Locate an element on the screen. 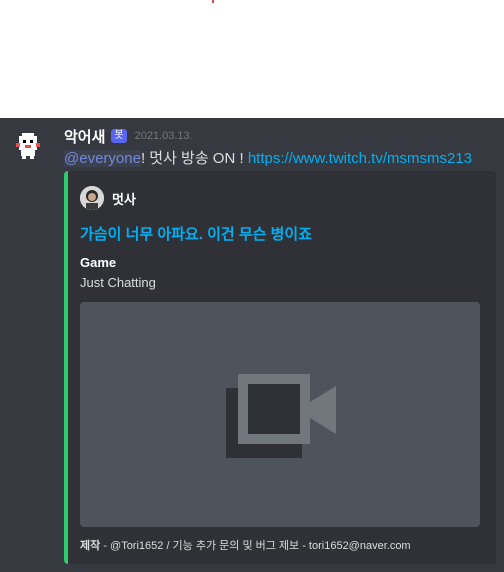 The image size is (504, 572). embed-author: 멋사 is located at coordinates (108, 198).